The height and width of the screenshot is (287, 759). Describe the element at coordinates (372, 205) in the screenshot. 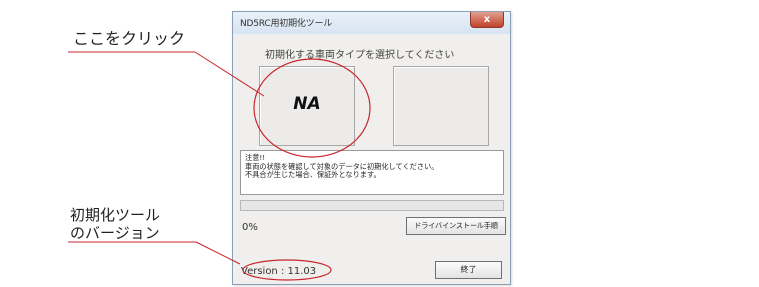

I see `progress-bar` at that location.